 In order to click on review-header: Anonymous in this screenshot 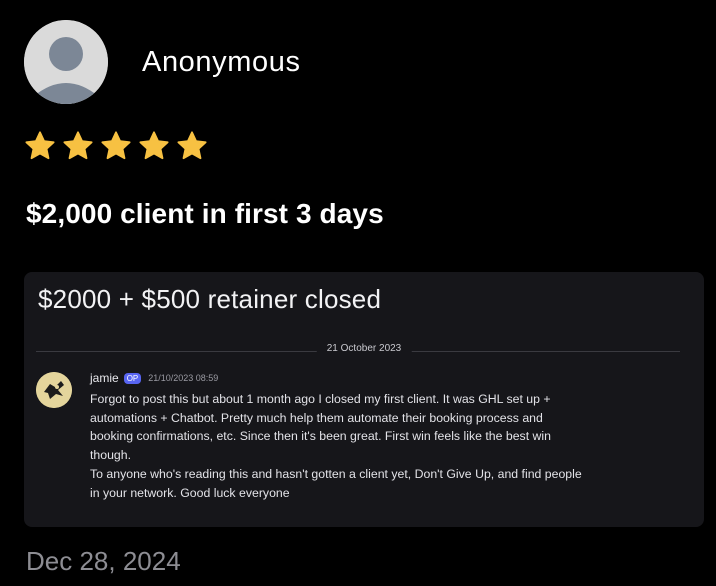, I will do `click(162, 62)`.